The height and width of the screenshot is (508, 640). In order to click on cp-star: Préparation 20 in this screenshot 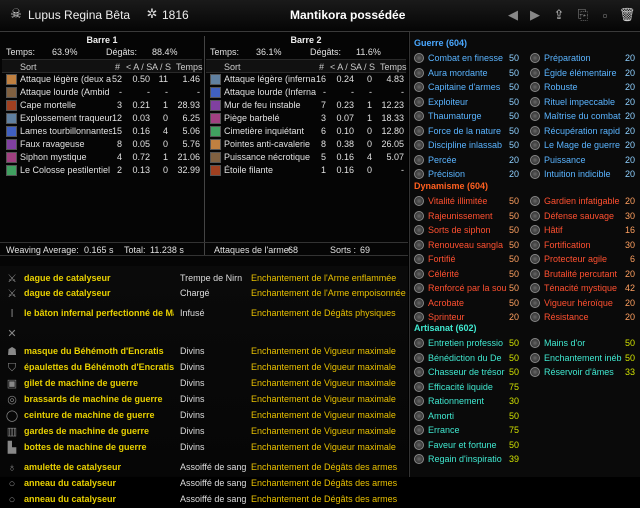, I will do `click(583, 58)`.